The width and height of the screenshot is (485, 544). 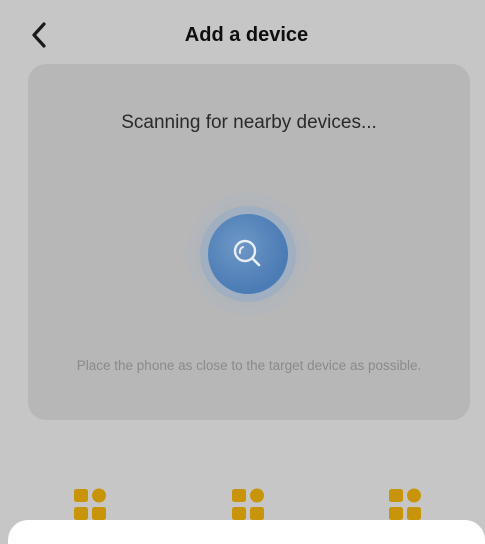 I want to click on bottom-sheet, so click(x=246, y=532).